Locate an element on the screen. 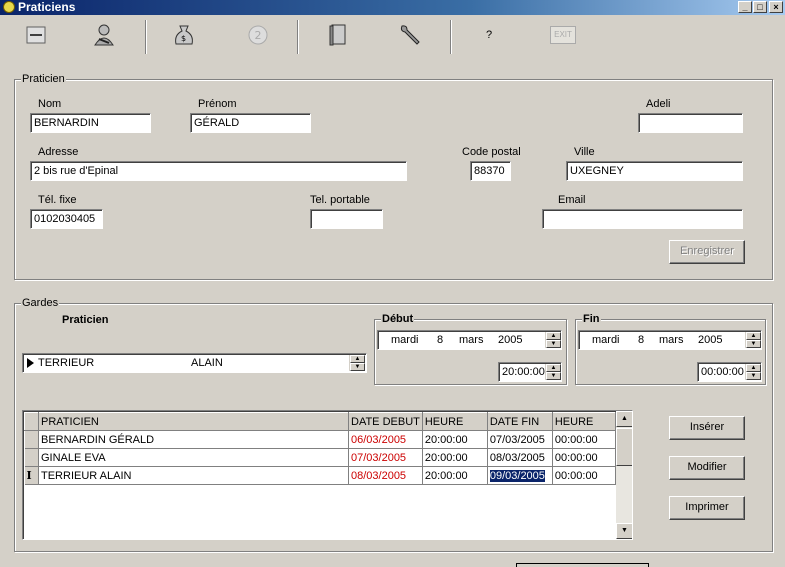  fin-time-spinner: ▲ ▼ is located at coordinates (753, 372).